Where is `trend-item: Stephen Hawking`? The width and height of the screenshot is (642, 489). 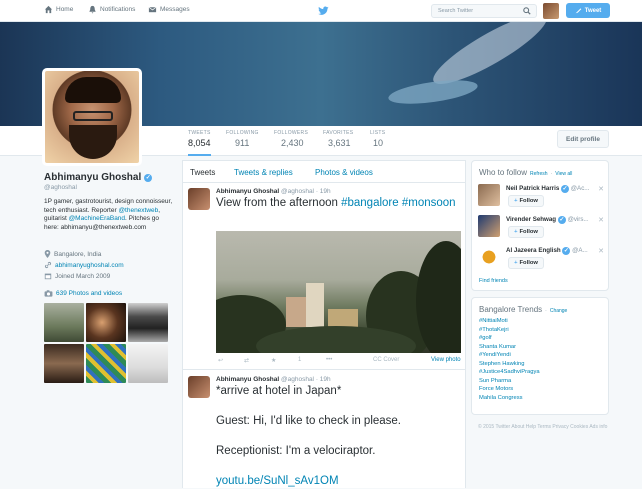
trend-item: Stephen Hawking is located at coordinates (501, 364).